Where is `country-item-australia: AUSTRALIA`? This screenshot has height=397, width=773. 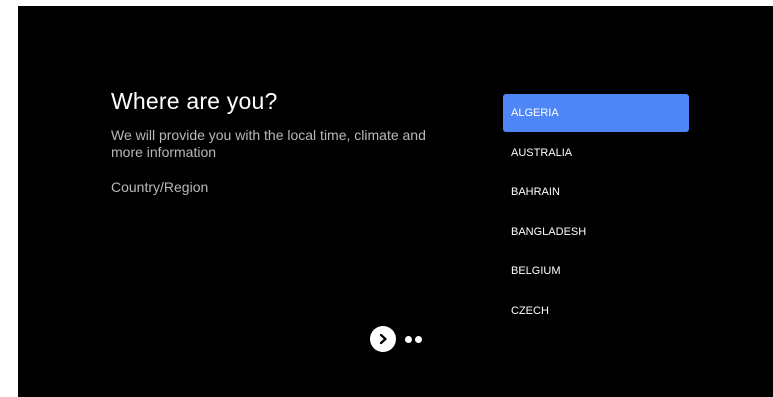
country-item-australia: AUSTRALIA is located at coordinates (596, 153).